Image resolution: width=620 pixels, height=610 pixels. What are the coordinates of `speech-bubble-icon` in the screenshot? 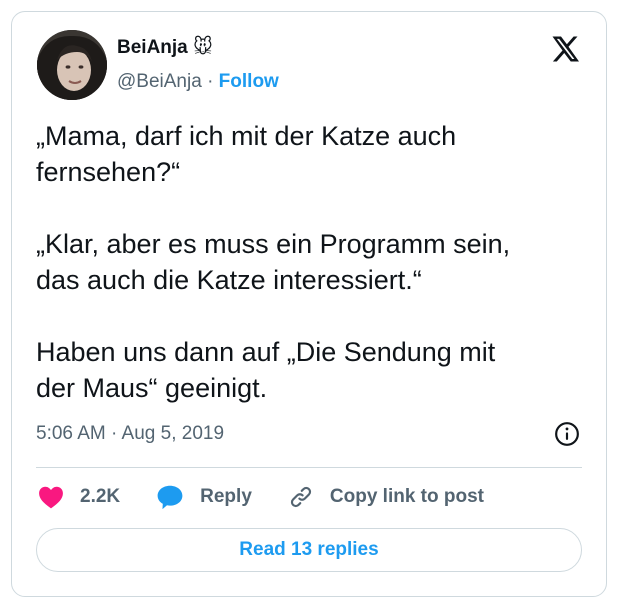 It's located at (170, 497).